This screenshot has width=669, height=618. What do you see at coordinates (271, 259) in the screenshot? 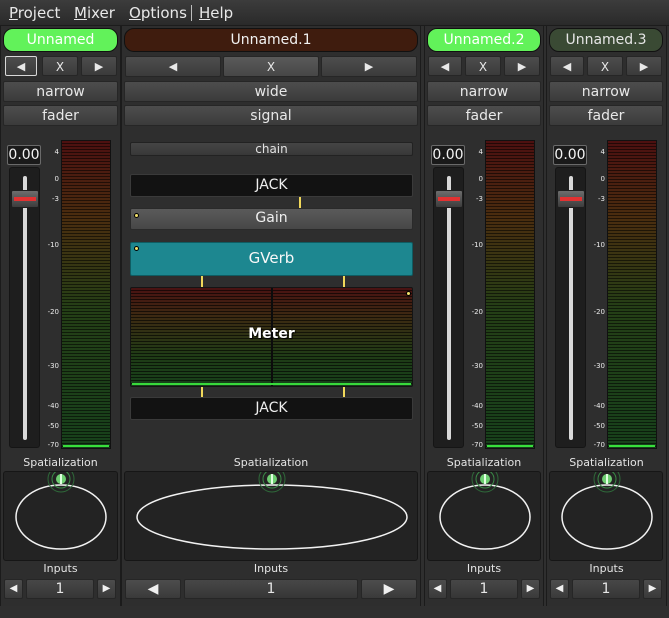
I see `module-gverb: GVerb` at bounding box center [271, 259].